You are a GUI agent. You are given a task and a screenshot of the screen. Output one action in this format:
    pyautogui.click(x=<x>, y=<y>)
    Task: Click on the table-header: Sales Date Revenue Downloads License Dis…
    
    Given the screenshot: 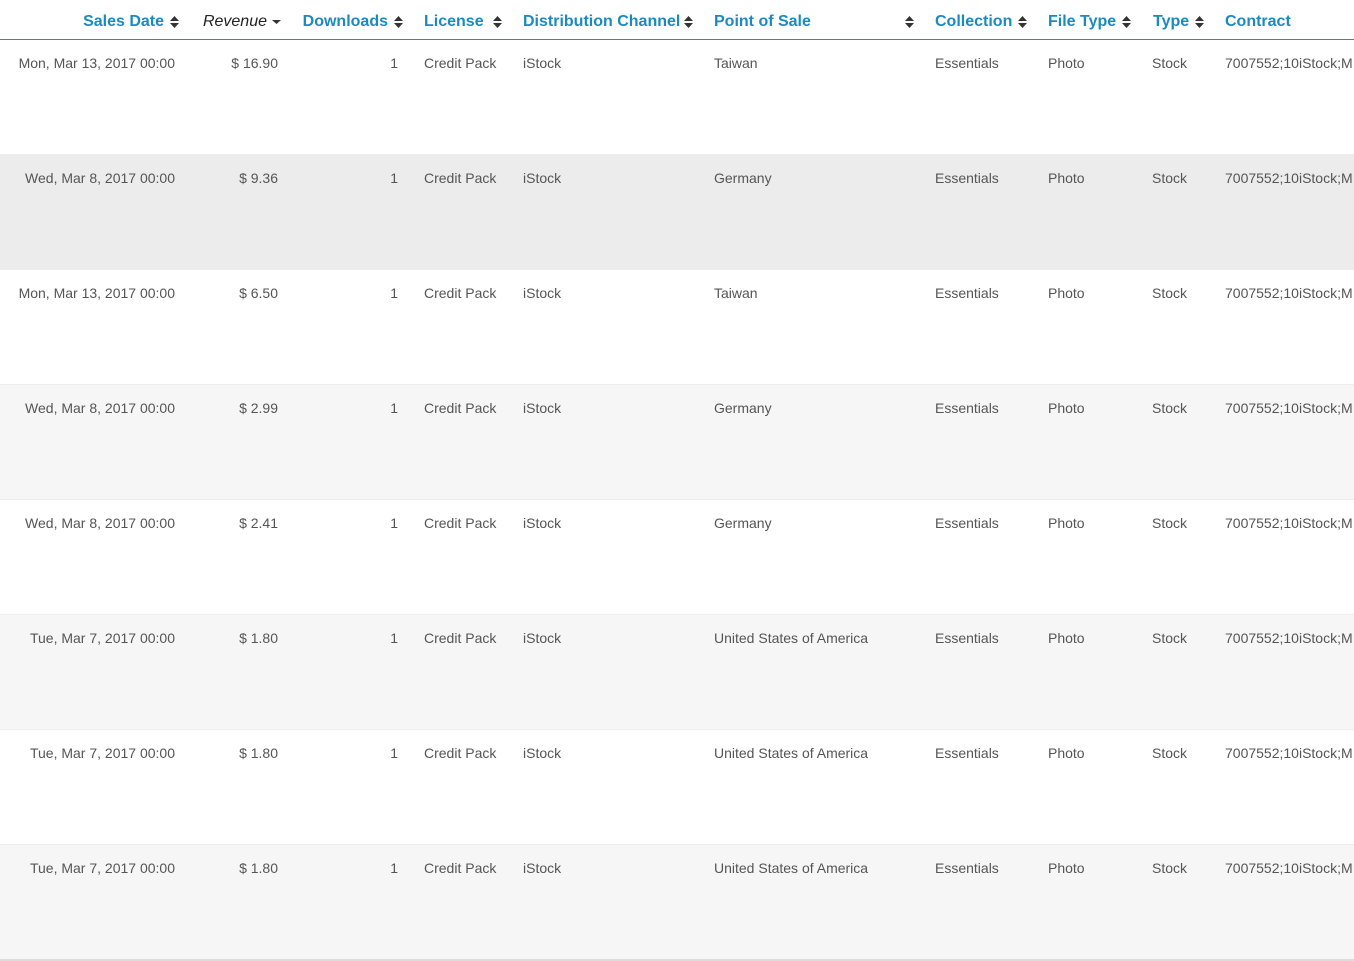 What is the action you would take?
    pyautogui.click(x=677, y=20)
    